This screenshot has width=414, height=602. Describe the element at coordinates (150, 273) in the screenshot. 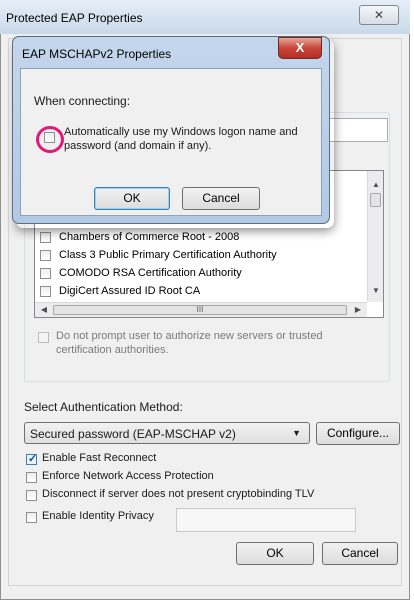

I see `cert-label: COMODO RSA Certification Authority` at that location.